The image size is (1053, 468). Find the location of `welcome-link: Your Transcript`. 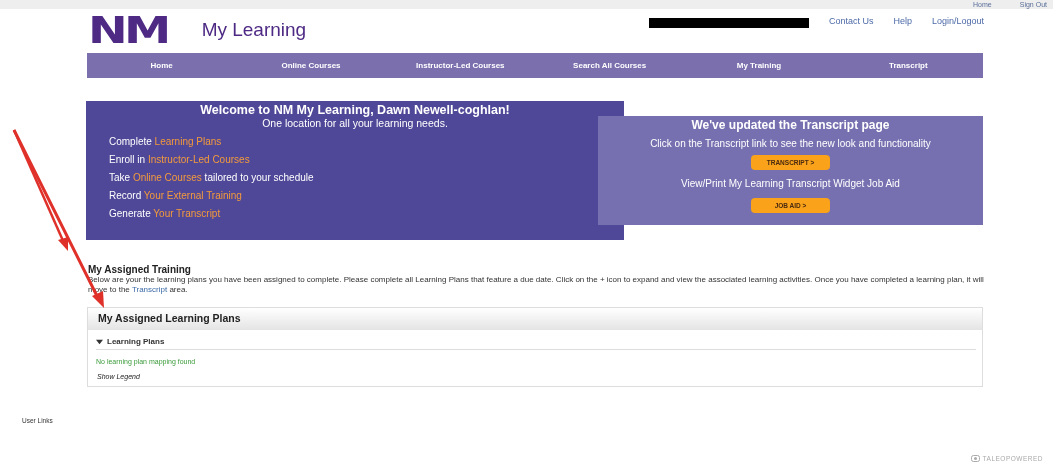

welcome-link: Your Transcript is located at coordinates (187, 213).